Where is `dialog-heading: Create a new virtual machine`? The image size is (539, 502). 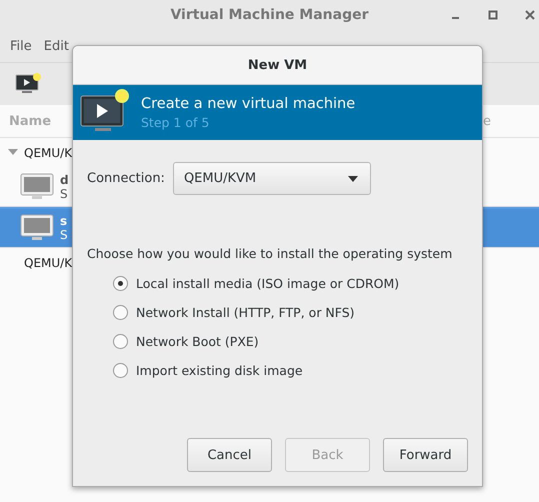
dialog-heading: Create a new virtual machine is located at coordinates (248, 104).